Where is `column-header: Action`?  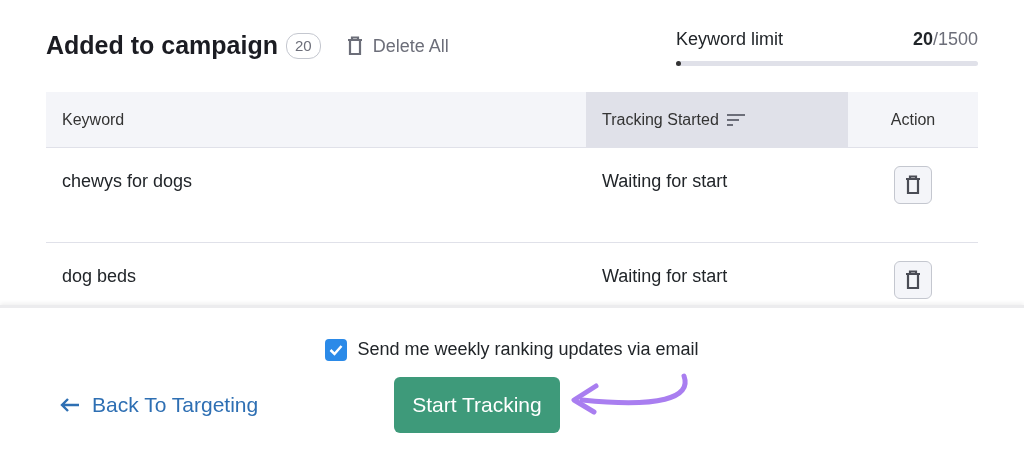
column-header: Action is located at coordinates (913, 119).